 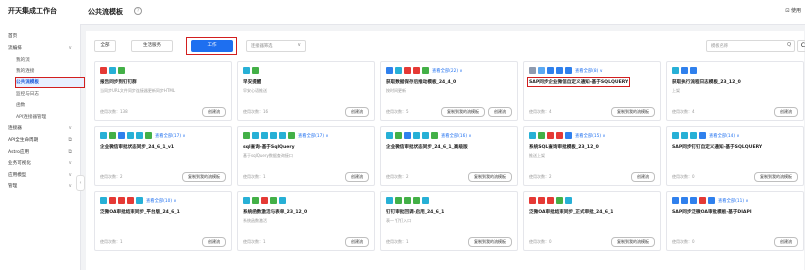 I want to click on view-all-link: 查看全部(14) ∨, so click(x=724, y=136).